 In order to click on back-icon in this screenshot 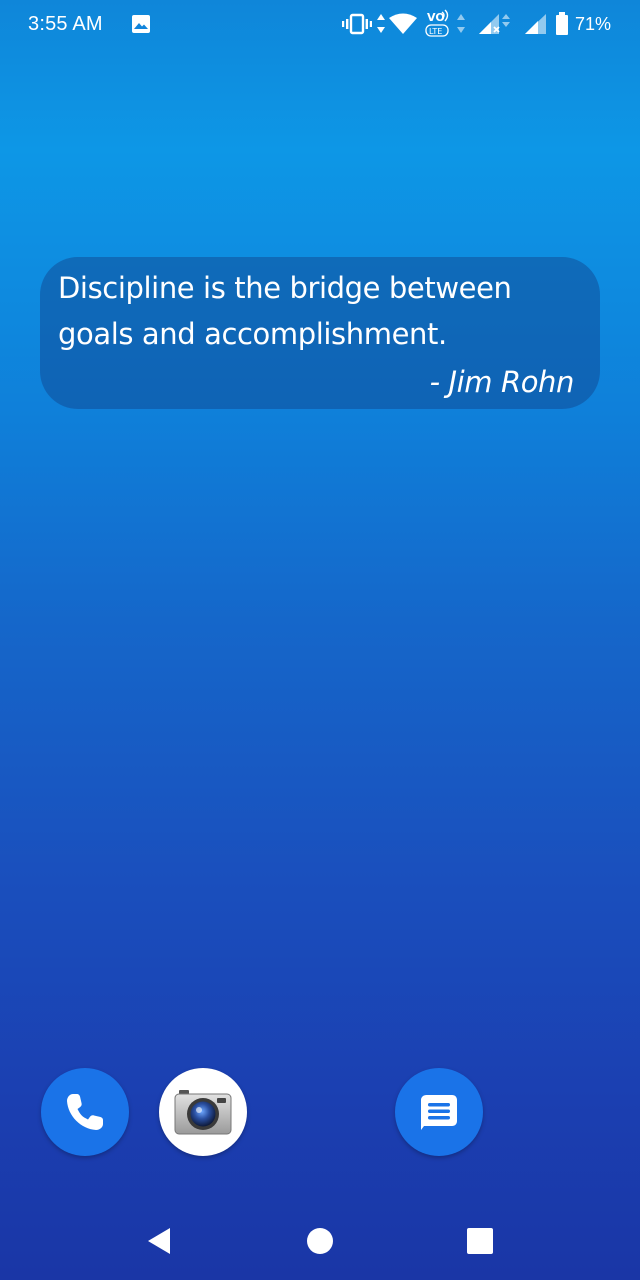, I will do `click(159, 1241)`.